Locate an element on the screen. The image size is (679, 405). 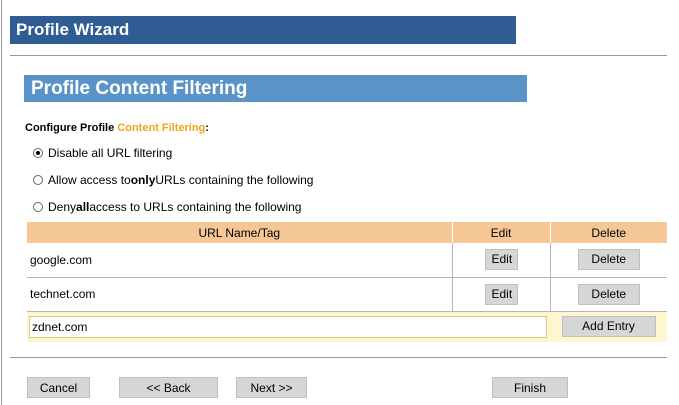
option-deny-all-label-bold: all is located at coordinates (83, 207).